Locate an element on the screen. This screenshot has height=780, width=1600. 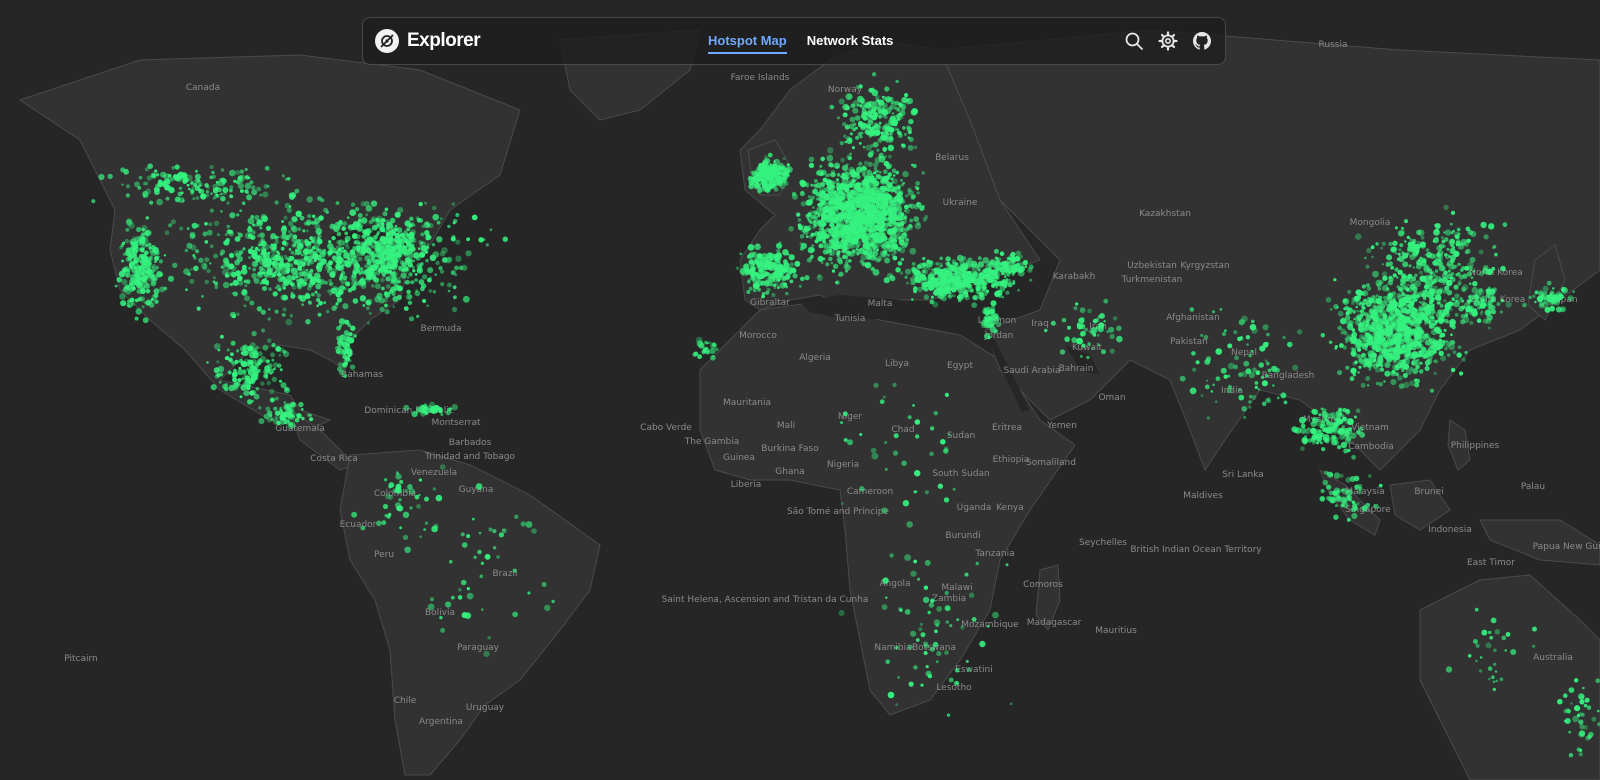
map-label: Palau is located at coordinates (1533, 487).